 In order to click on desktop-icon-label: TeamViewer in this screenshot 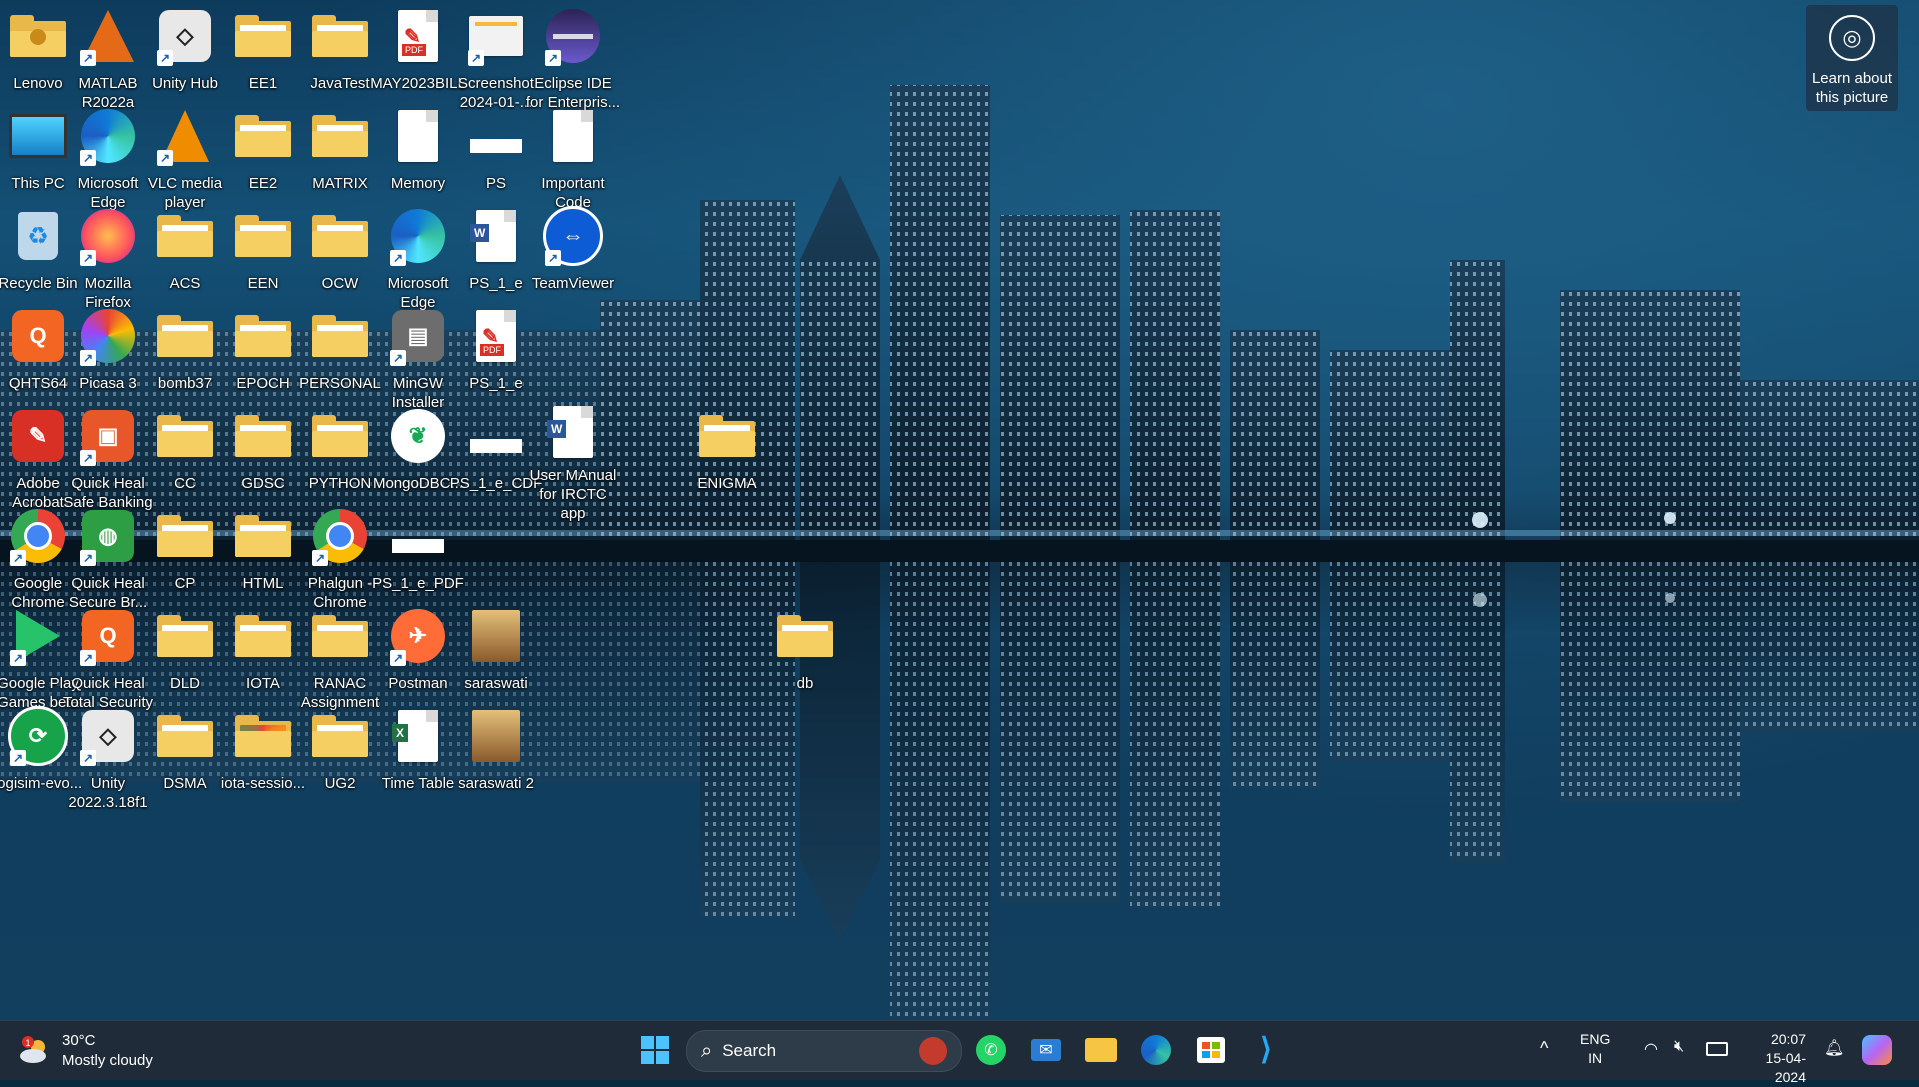, I will do `click(573, 283)`.